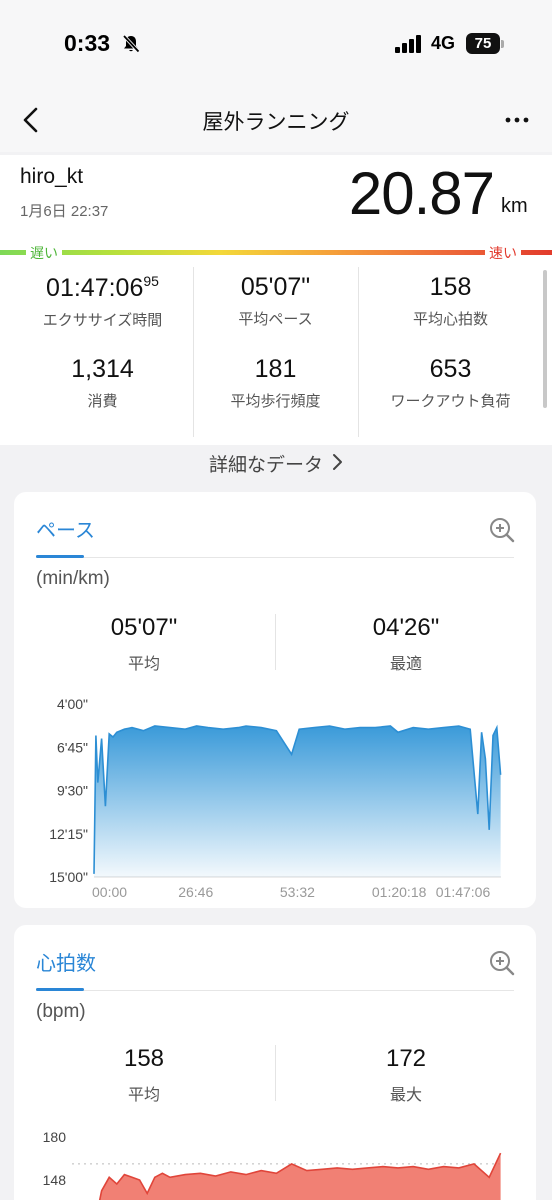  What do you see at coordinates (337, 462) in the screenshot?
I see `chevron-right-icon` at bounding box center [337, 462].